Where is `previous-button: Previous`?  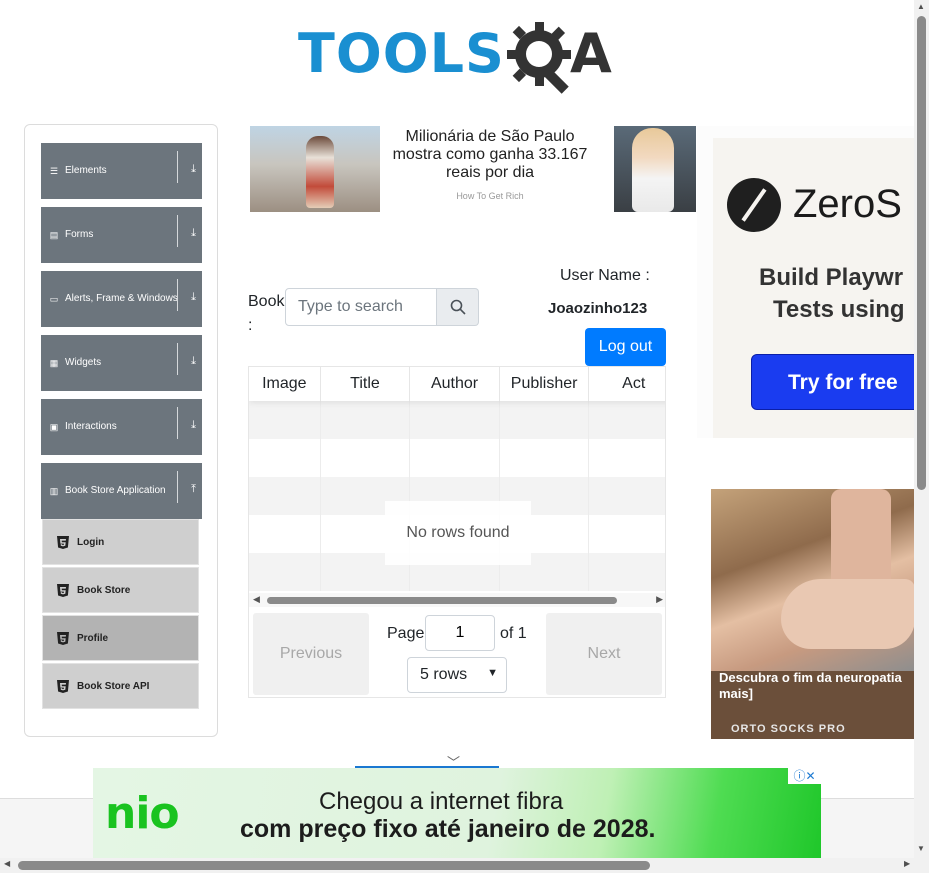 previous-button: Previous is located at coordinates (311, 654).